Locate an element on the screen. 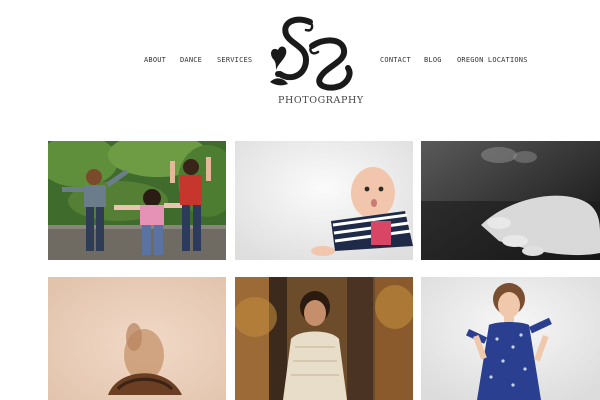 This screenshot has width=600, height=400. girl-blue-dress-photo is located at coordinates (510, 338).